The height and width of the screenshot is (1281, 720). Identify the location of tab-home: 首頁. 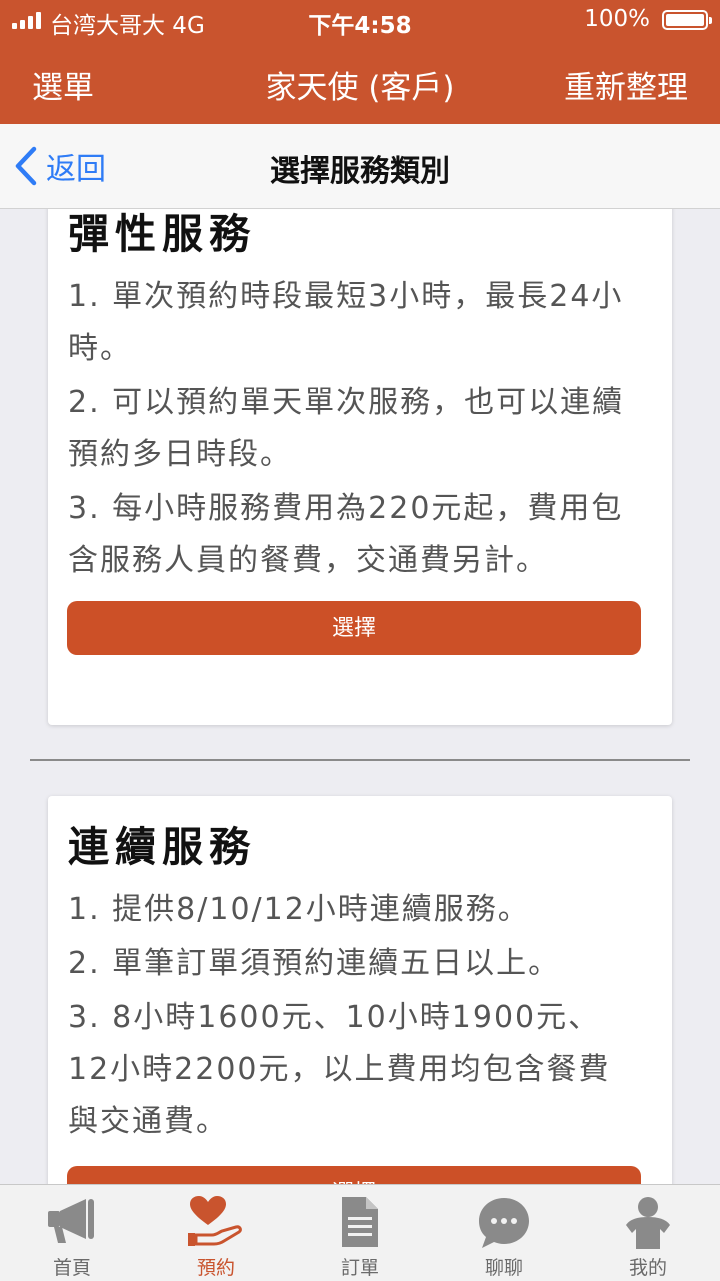
(72, 1233).